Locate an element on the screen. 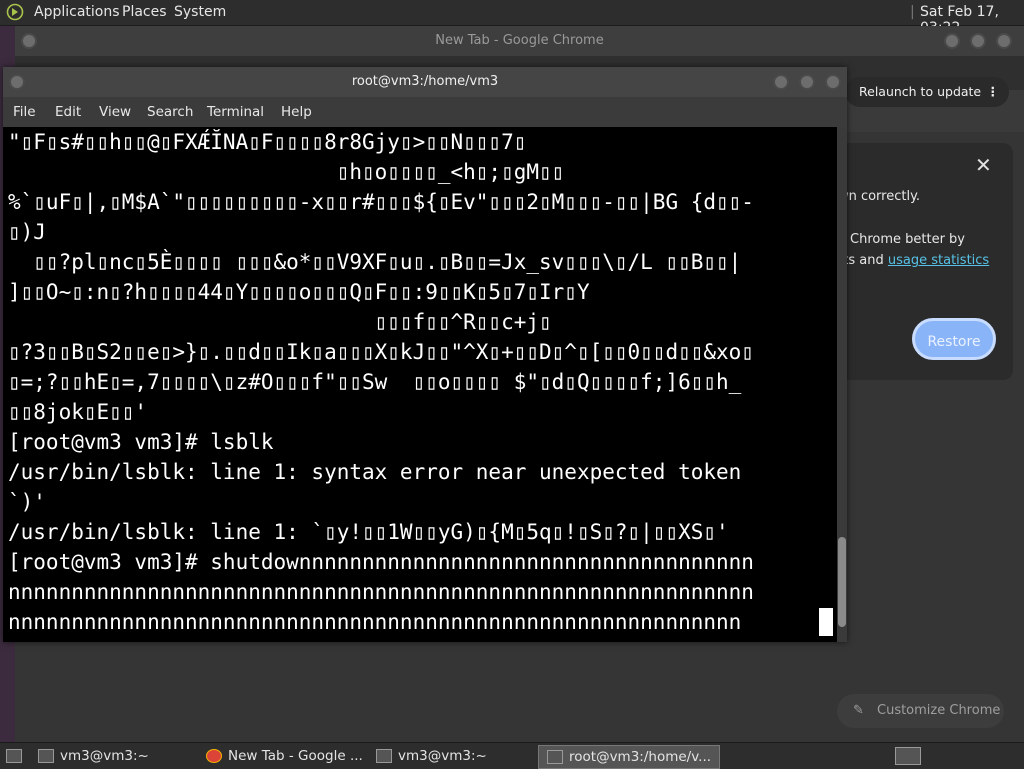 The image size is (1024, 769). relaunch-label: Relaunch to update is located at coordinates (920, 91).